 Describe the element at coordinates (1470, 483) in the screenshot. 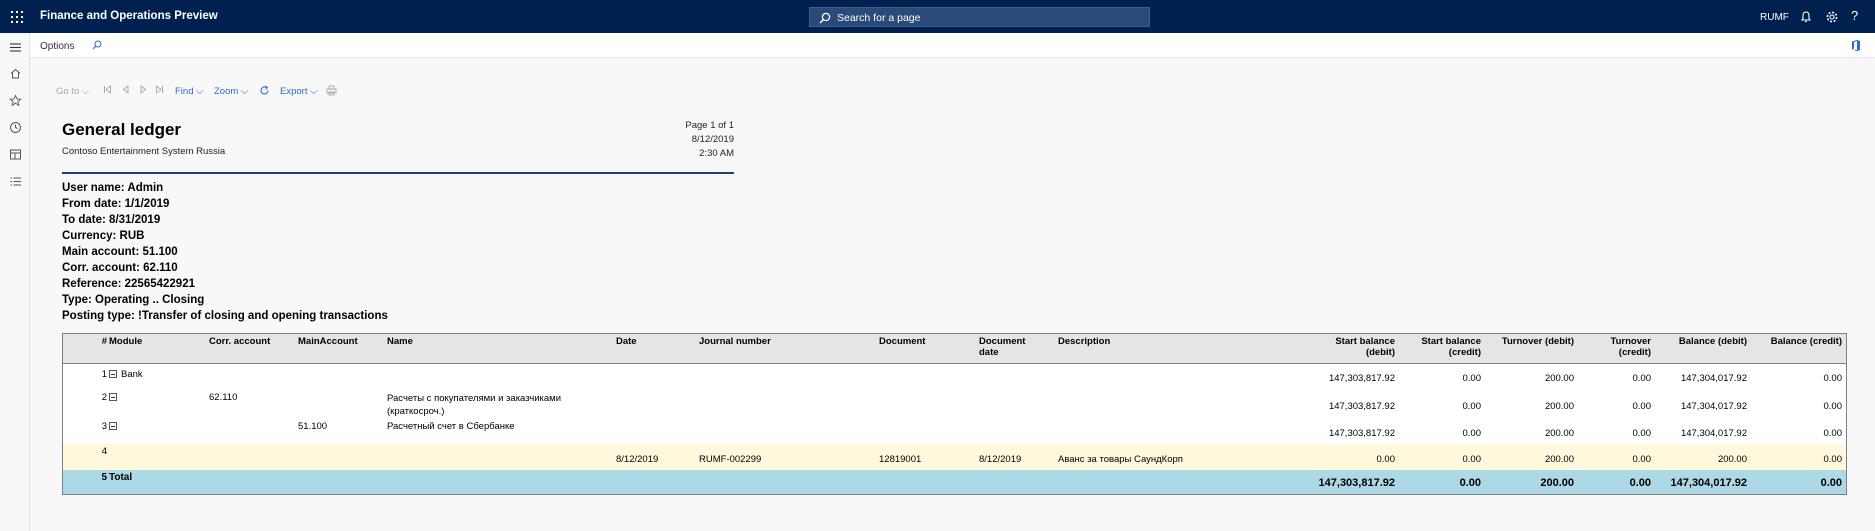

I see `total-start-credit: 0.00` at that location.